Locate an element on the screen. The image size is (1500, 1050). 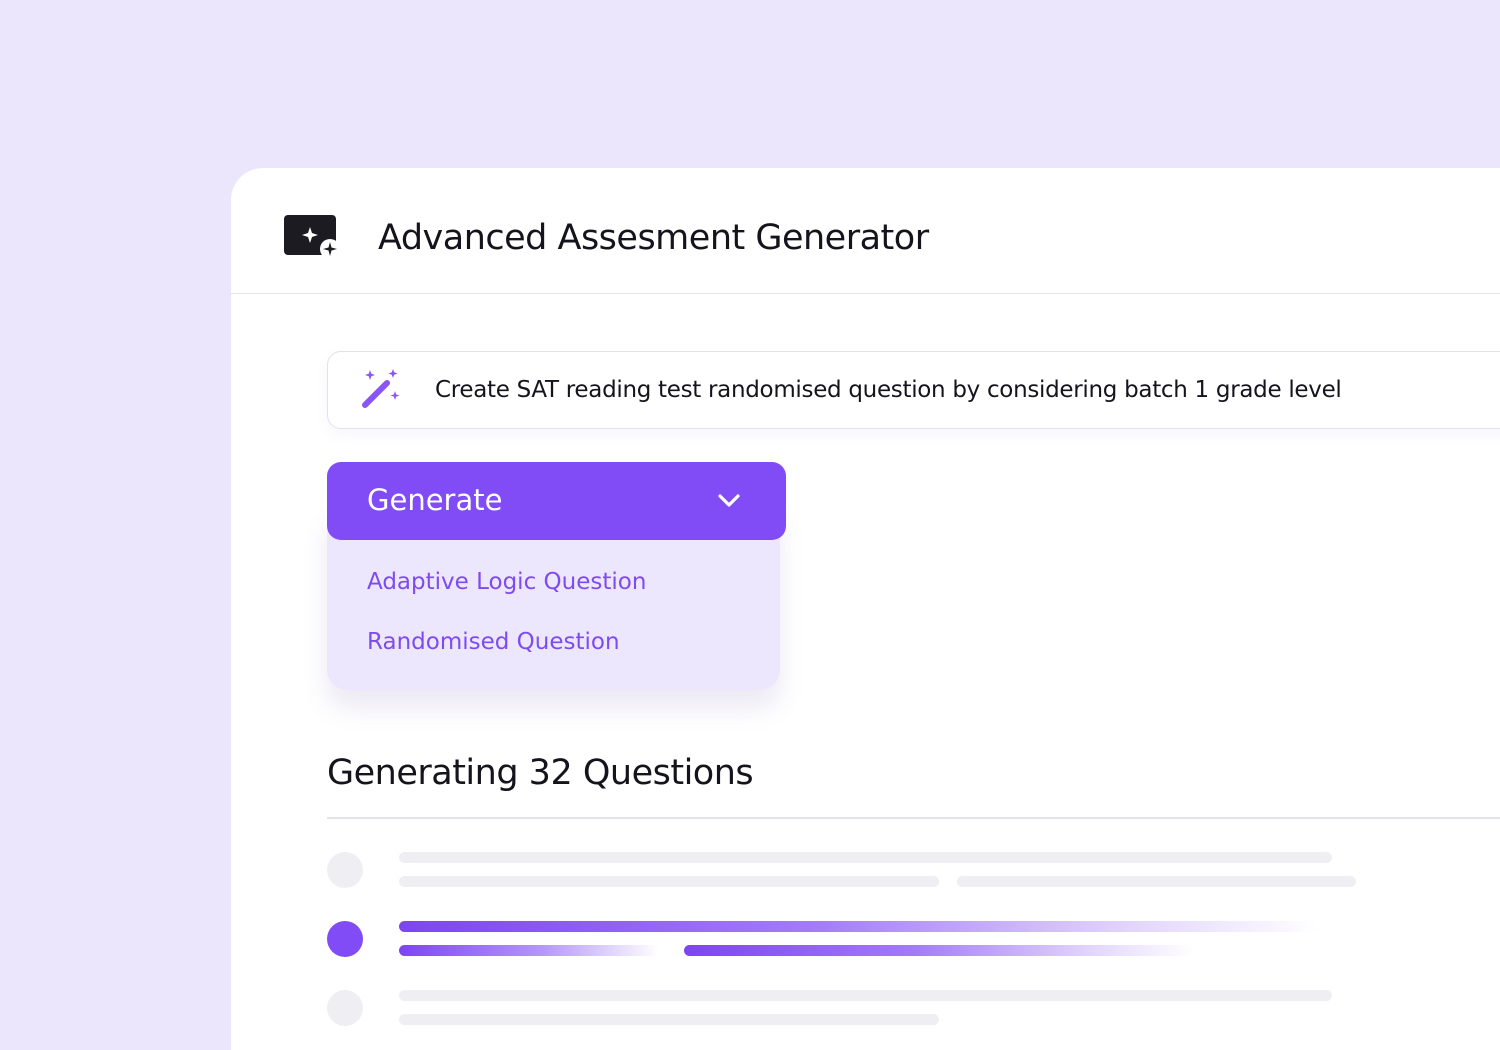
question-row-generating is located at coordinates (877, 941).